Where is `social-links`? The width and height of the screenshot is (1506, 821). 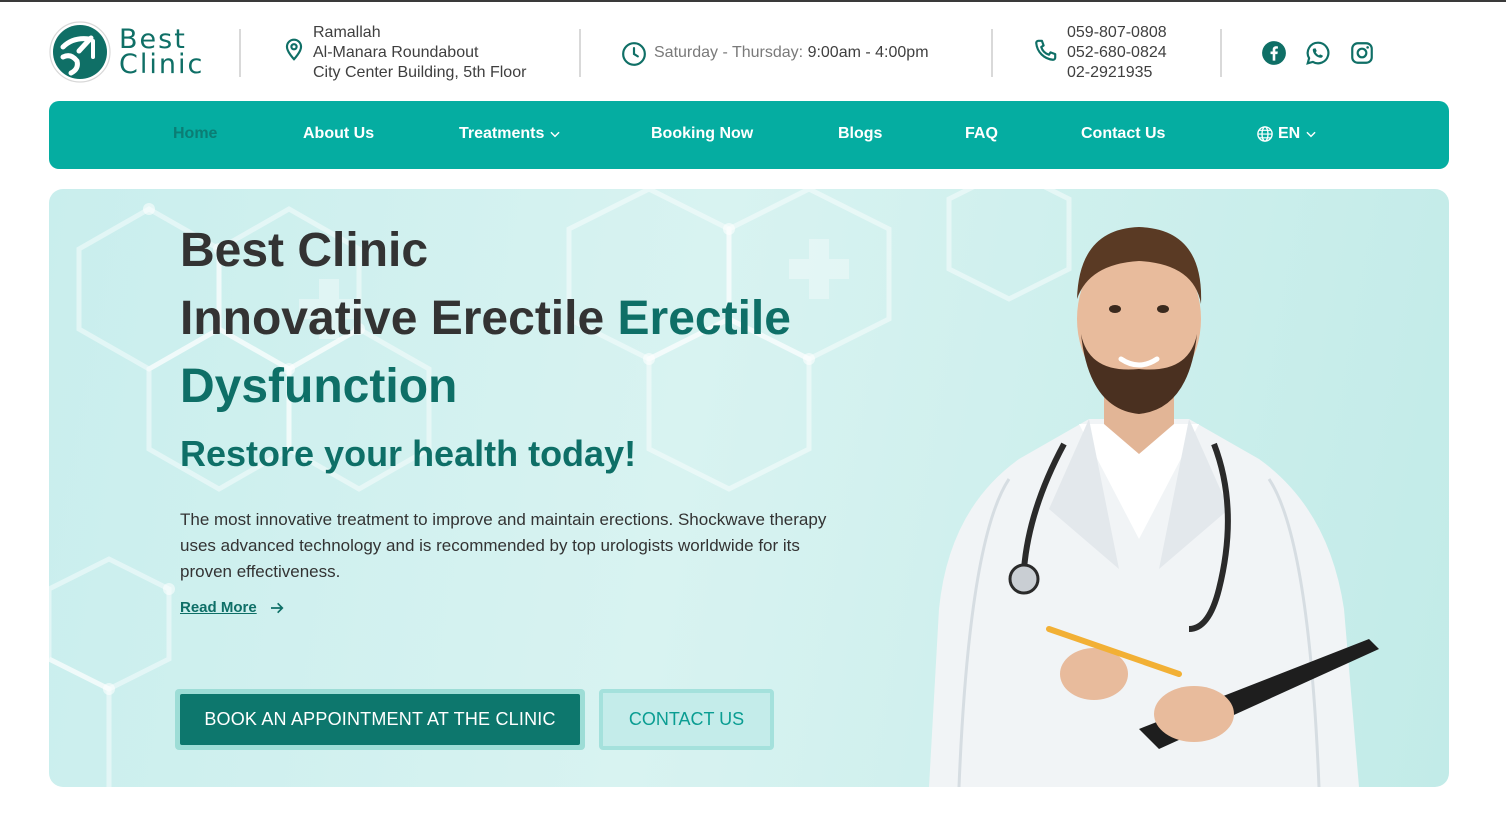
social-links is located at coordinates (1318, 53).